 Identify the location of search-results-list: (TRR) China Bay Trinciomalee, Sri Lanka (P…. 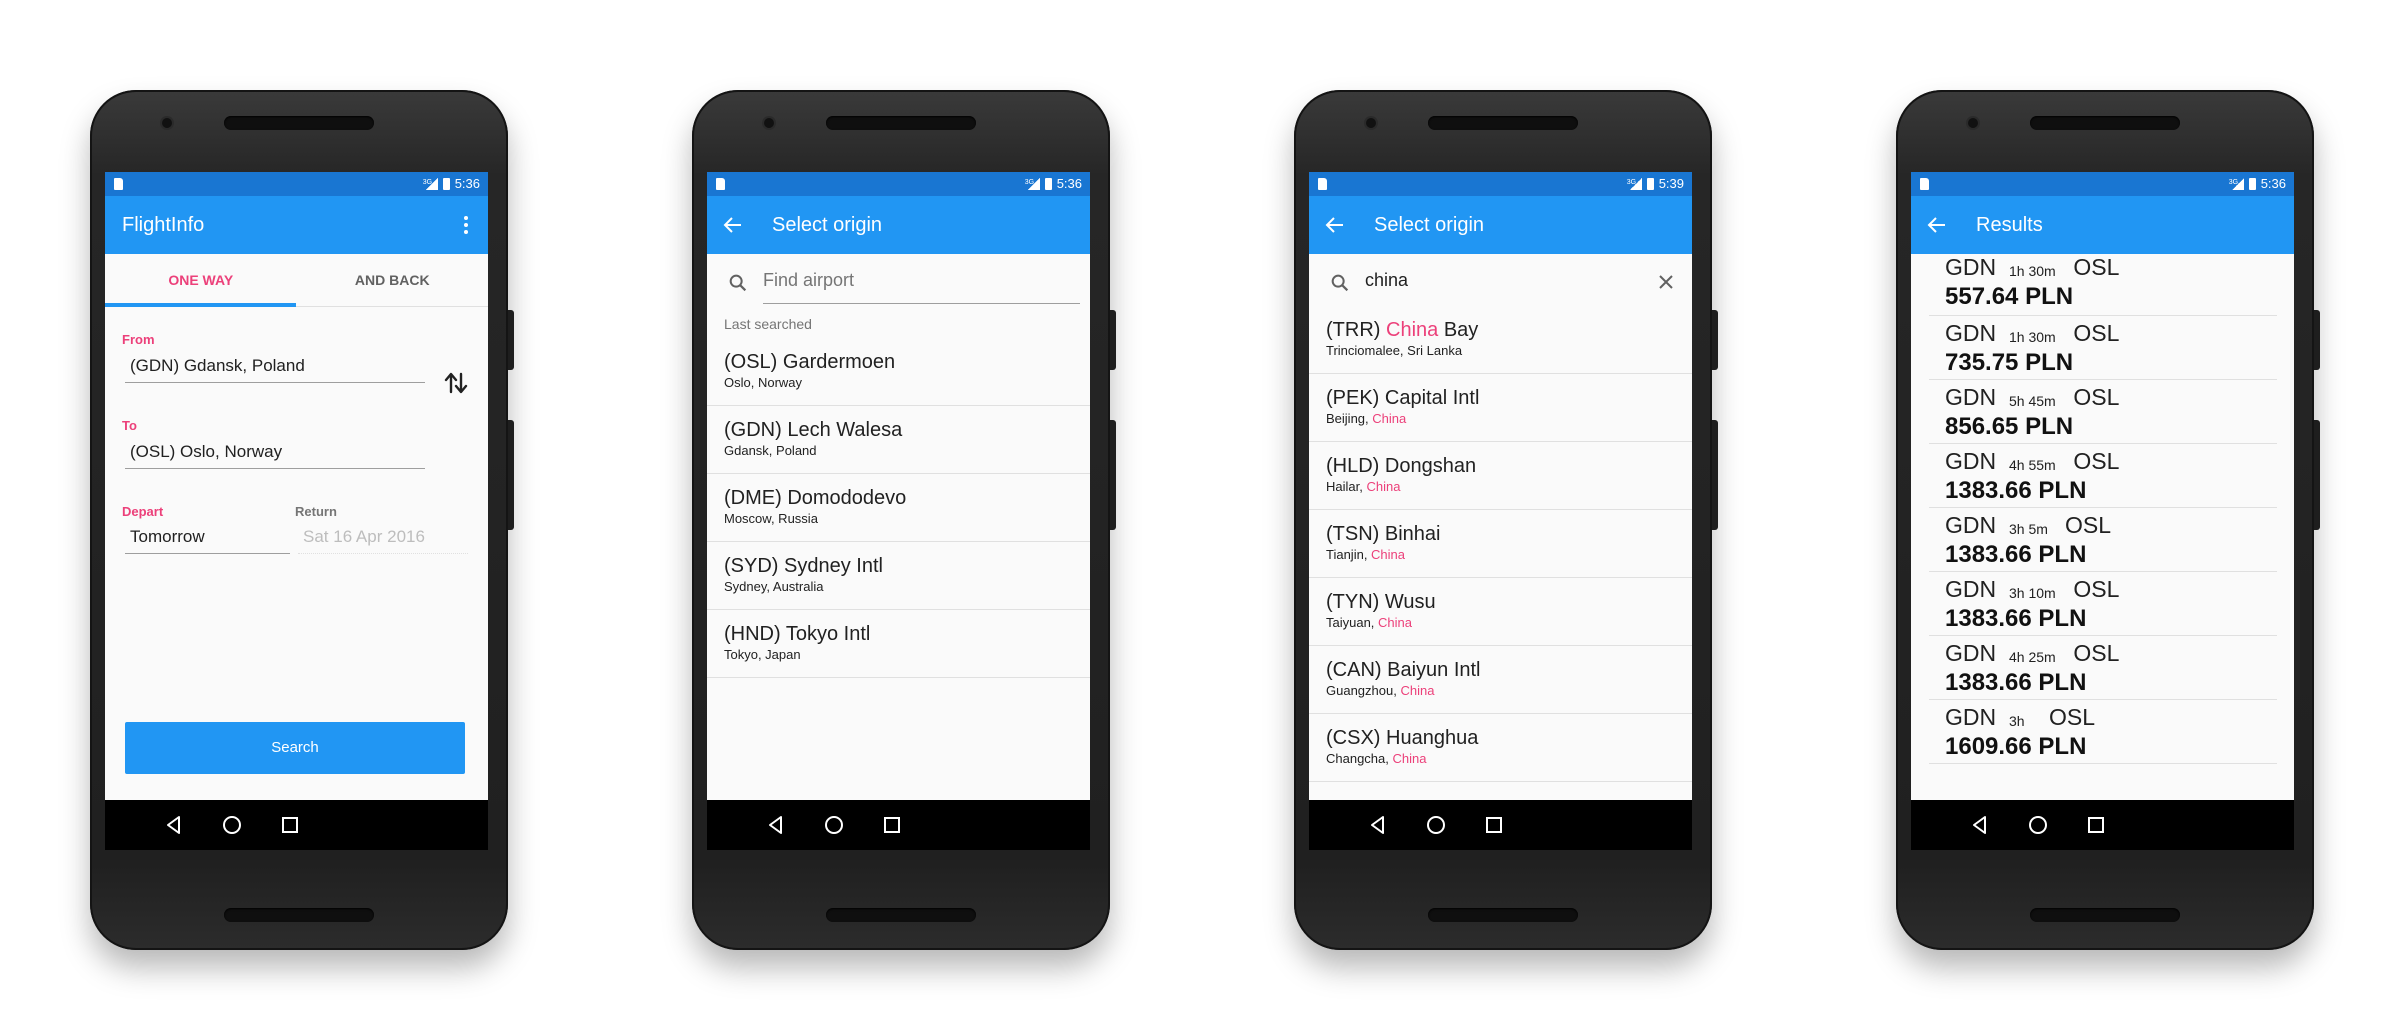
(1500, 544).